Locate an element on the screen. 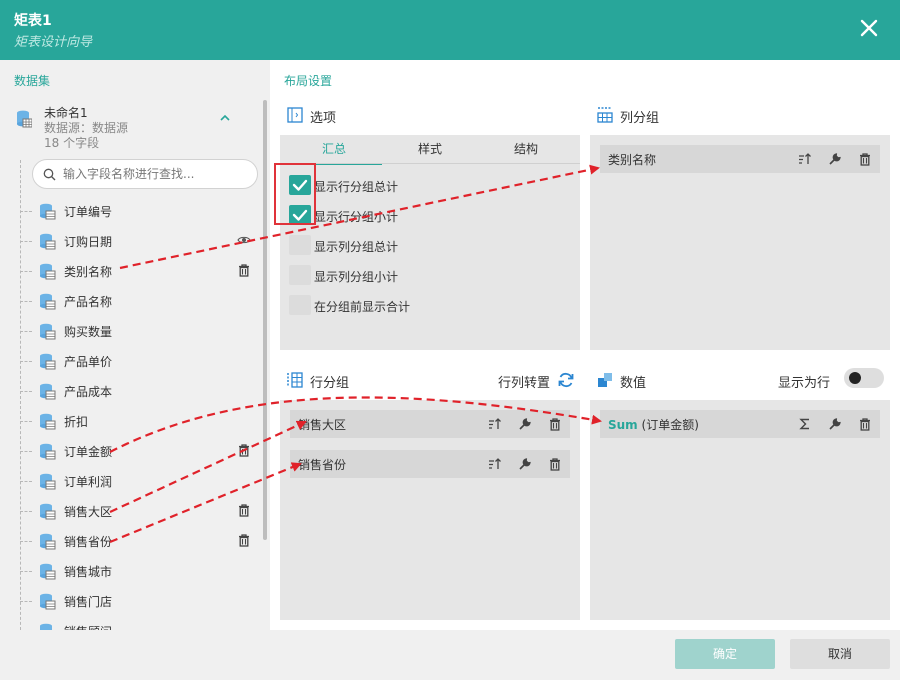  option-label: 在分组前显示合计 is located at coordinates (362, 307).